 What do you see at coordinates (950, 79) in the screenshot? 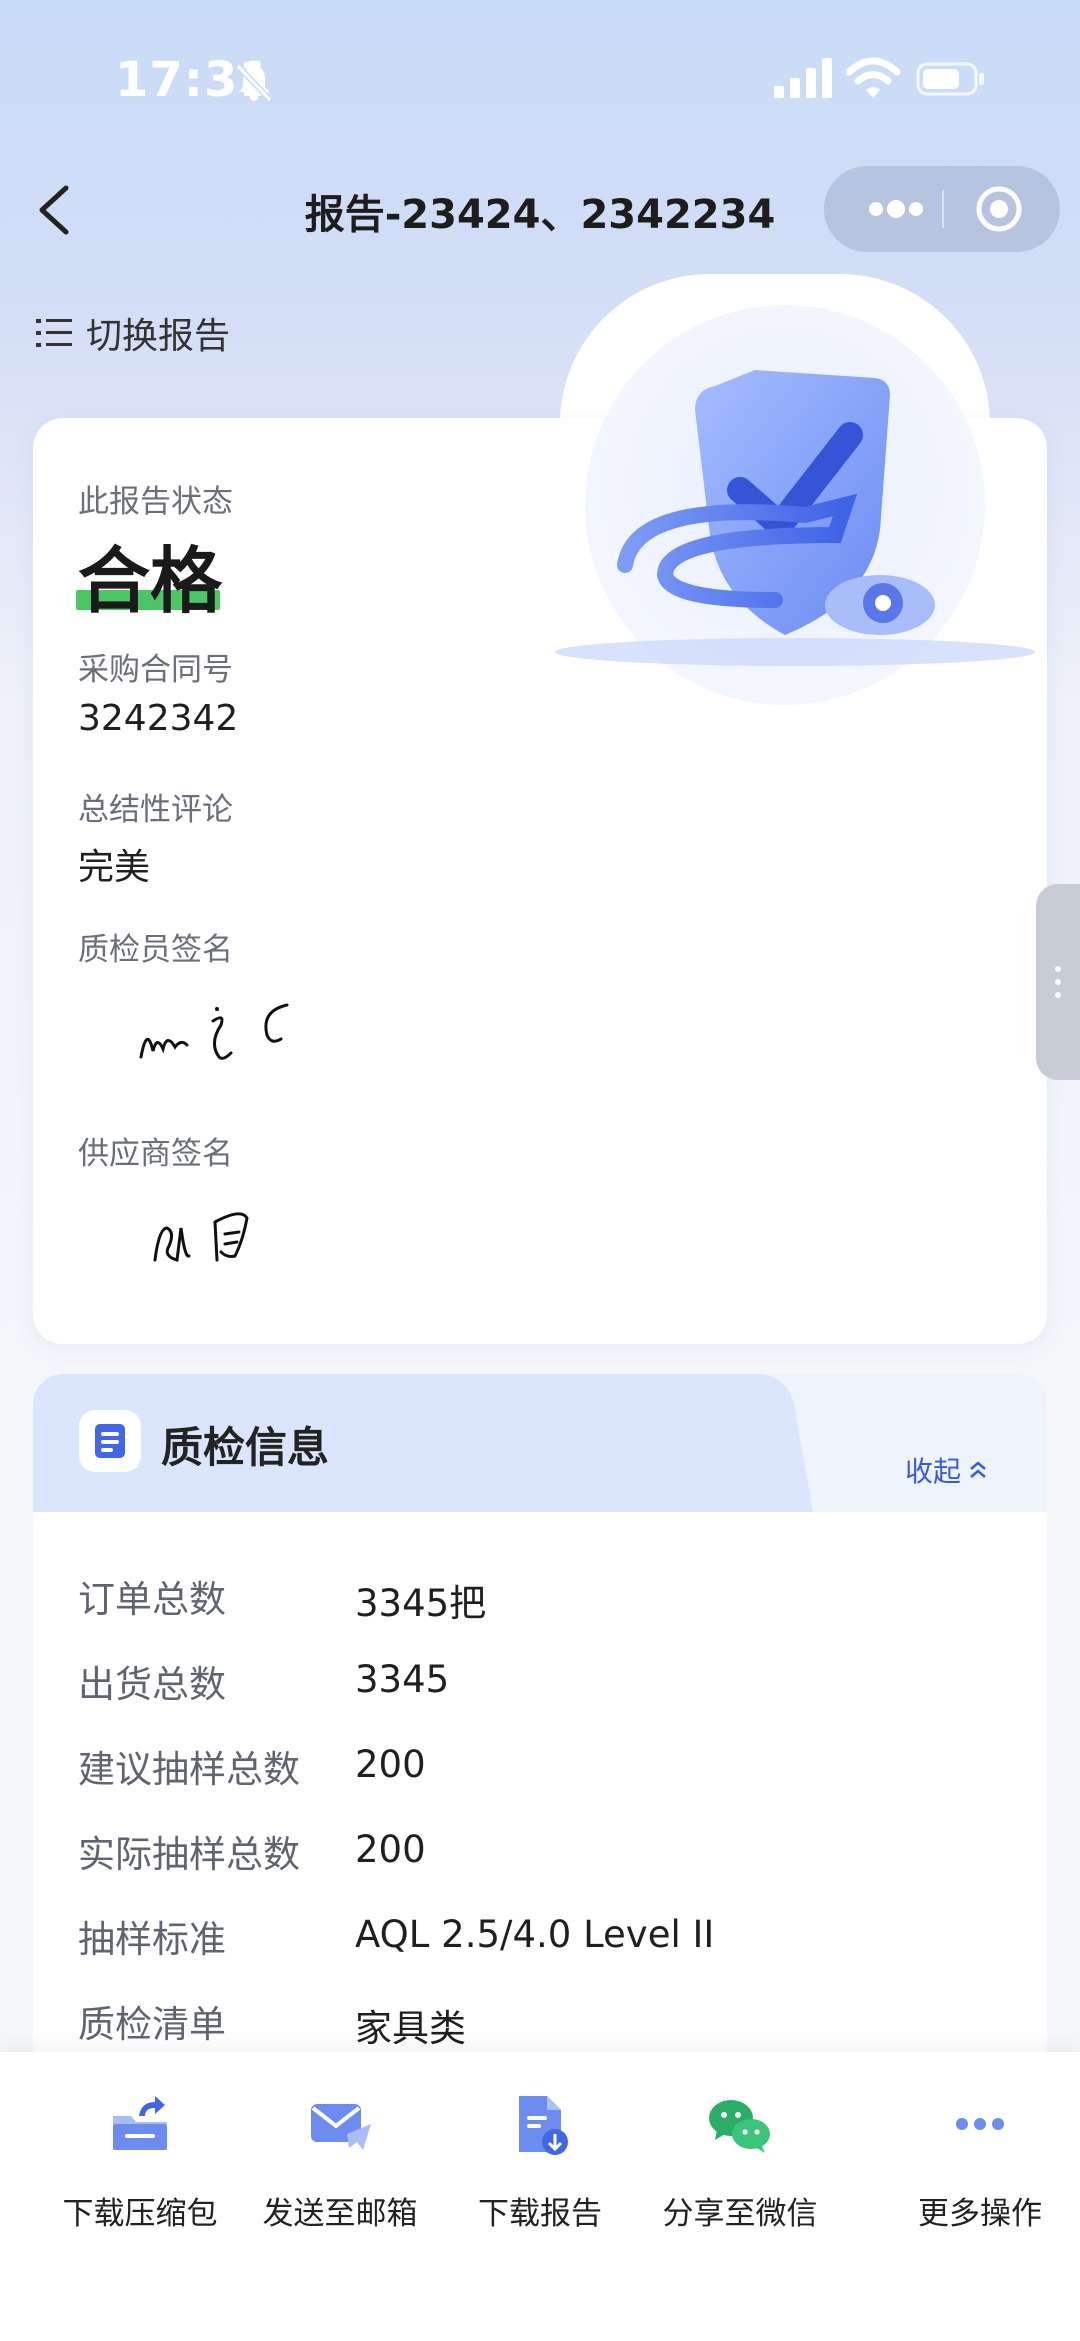
I see `battery-icon` at bounding box center [950, 79].